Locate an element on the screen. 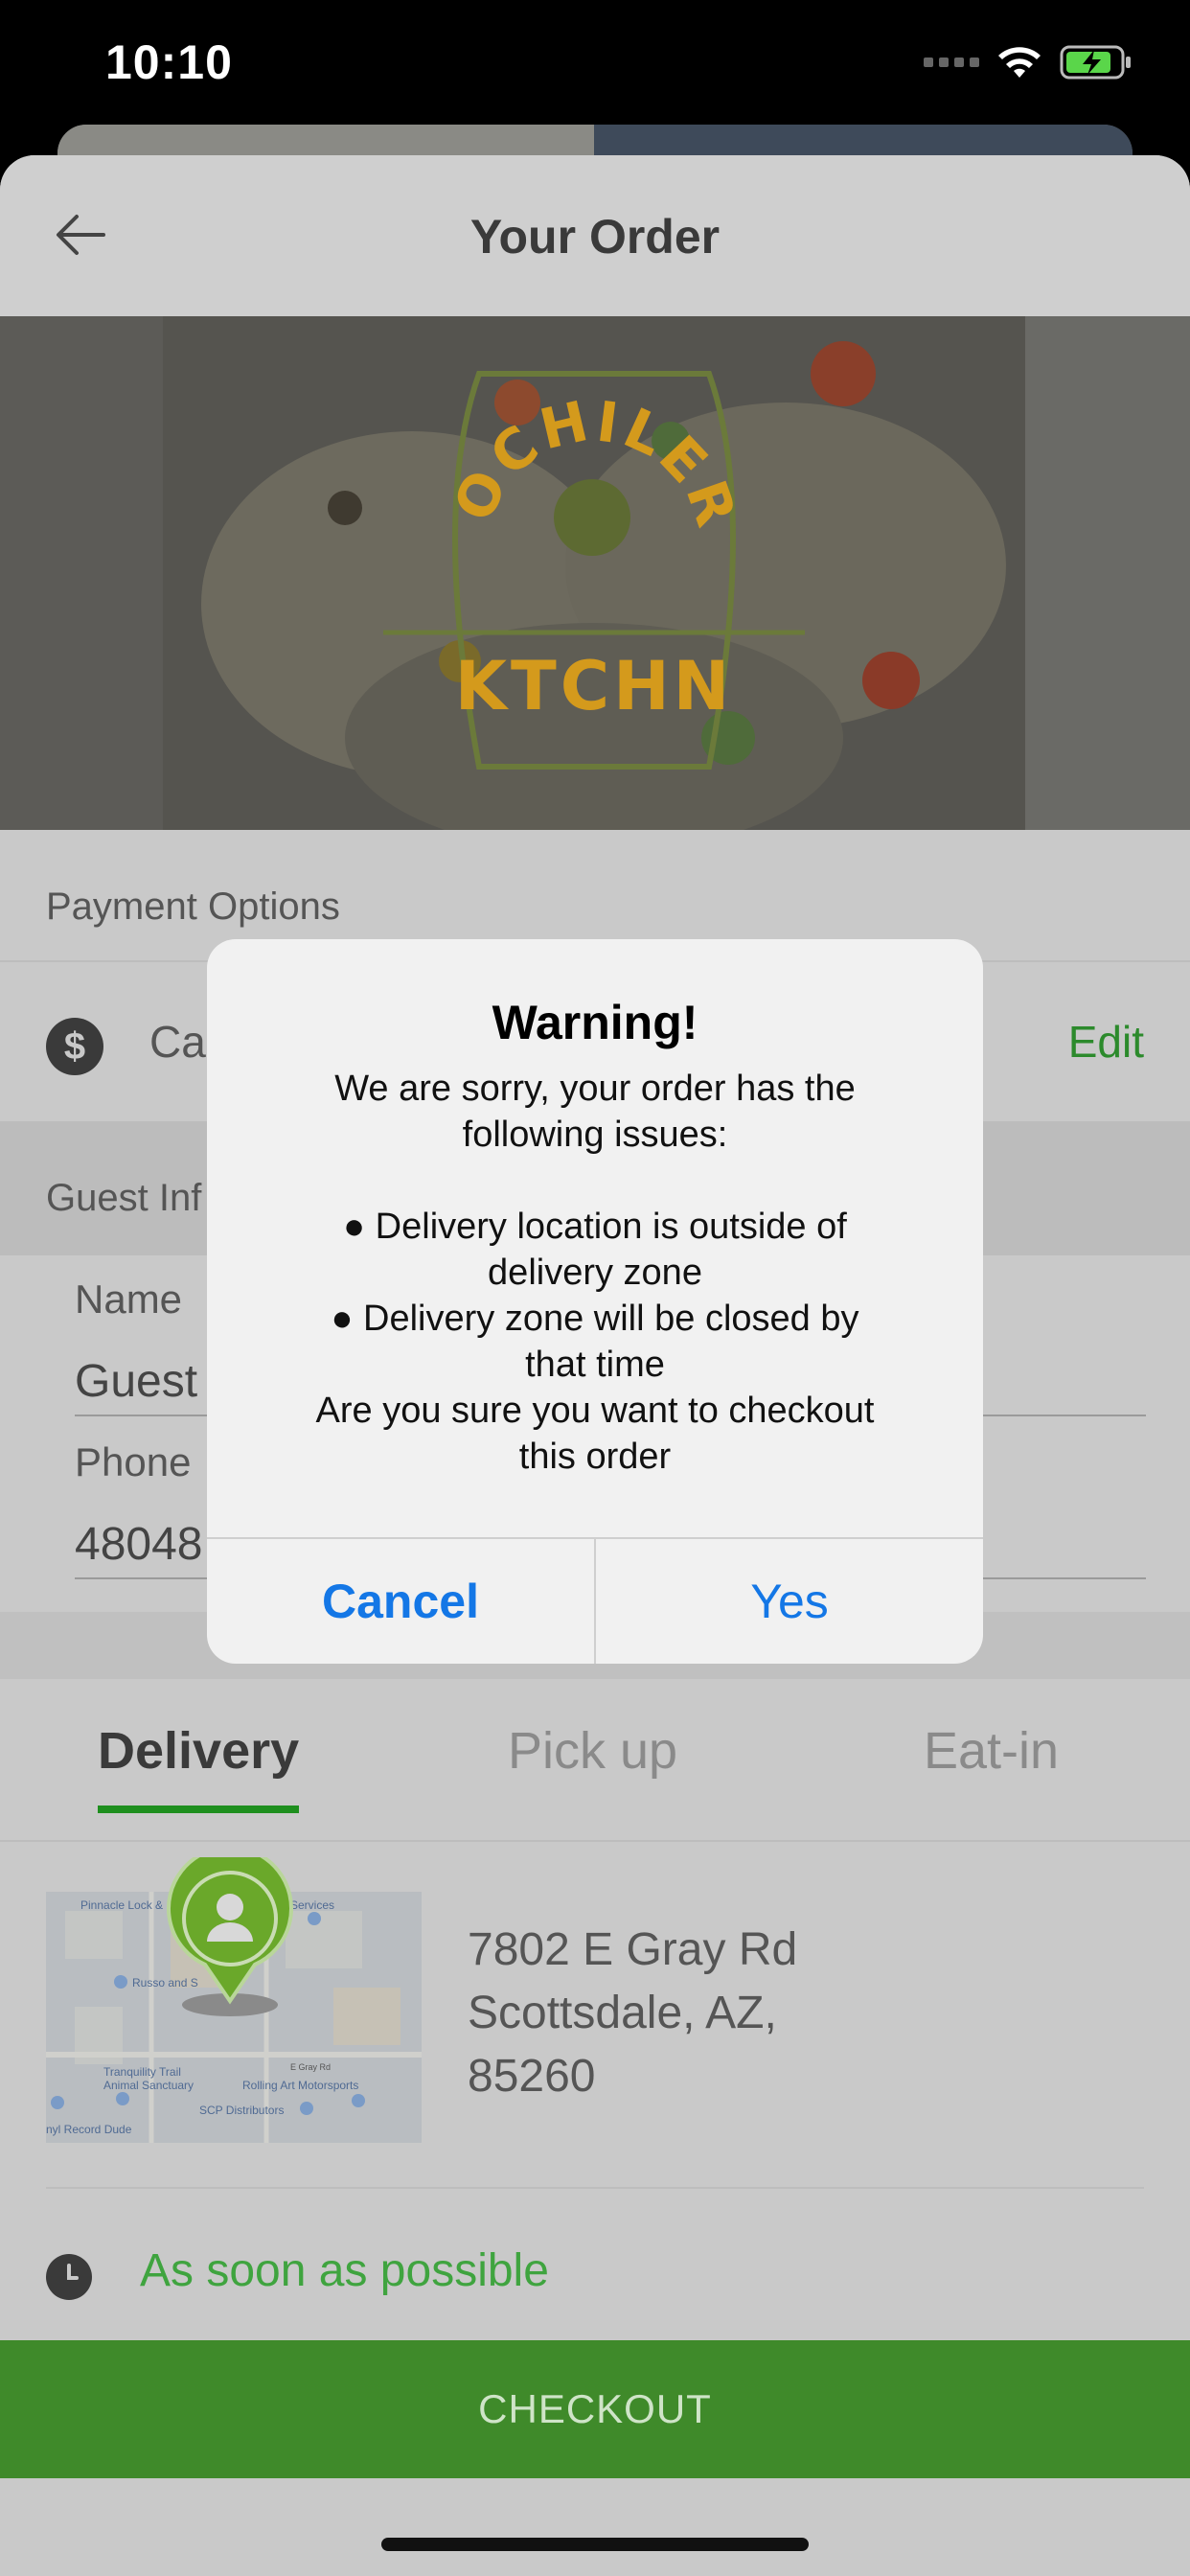  tab-delivery: Delivery is located at coordinates (199, 1751).